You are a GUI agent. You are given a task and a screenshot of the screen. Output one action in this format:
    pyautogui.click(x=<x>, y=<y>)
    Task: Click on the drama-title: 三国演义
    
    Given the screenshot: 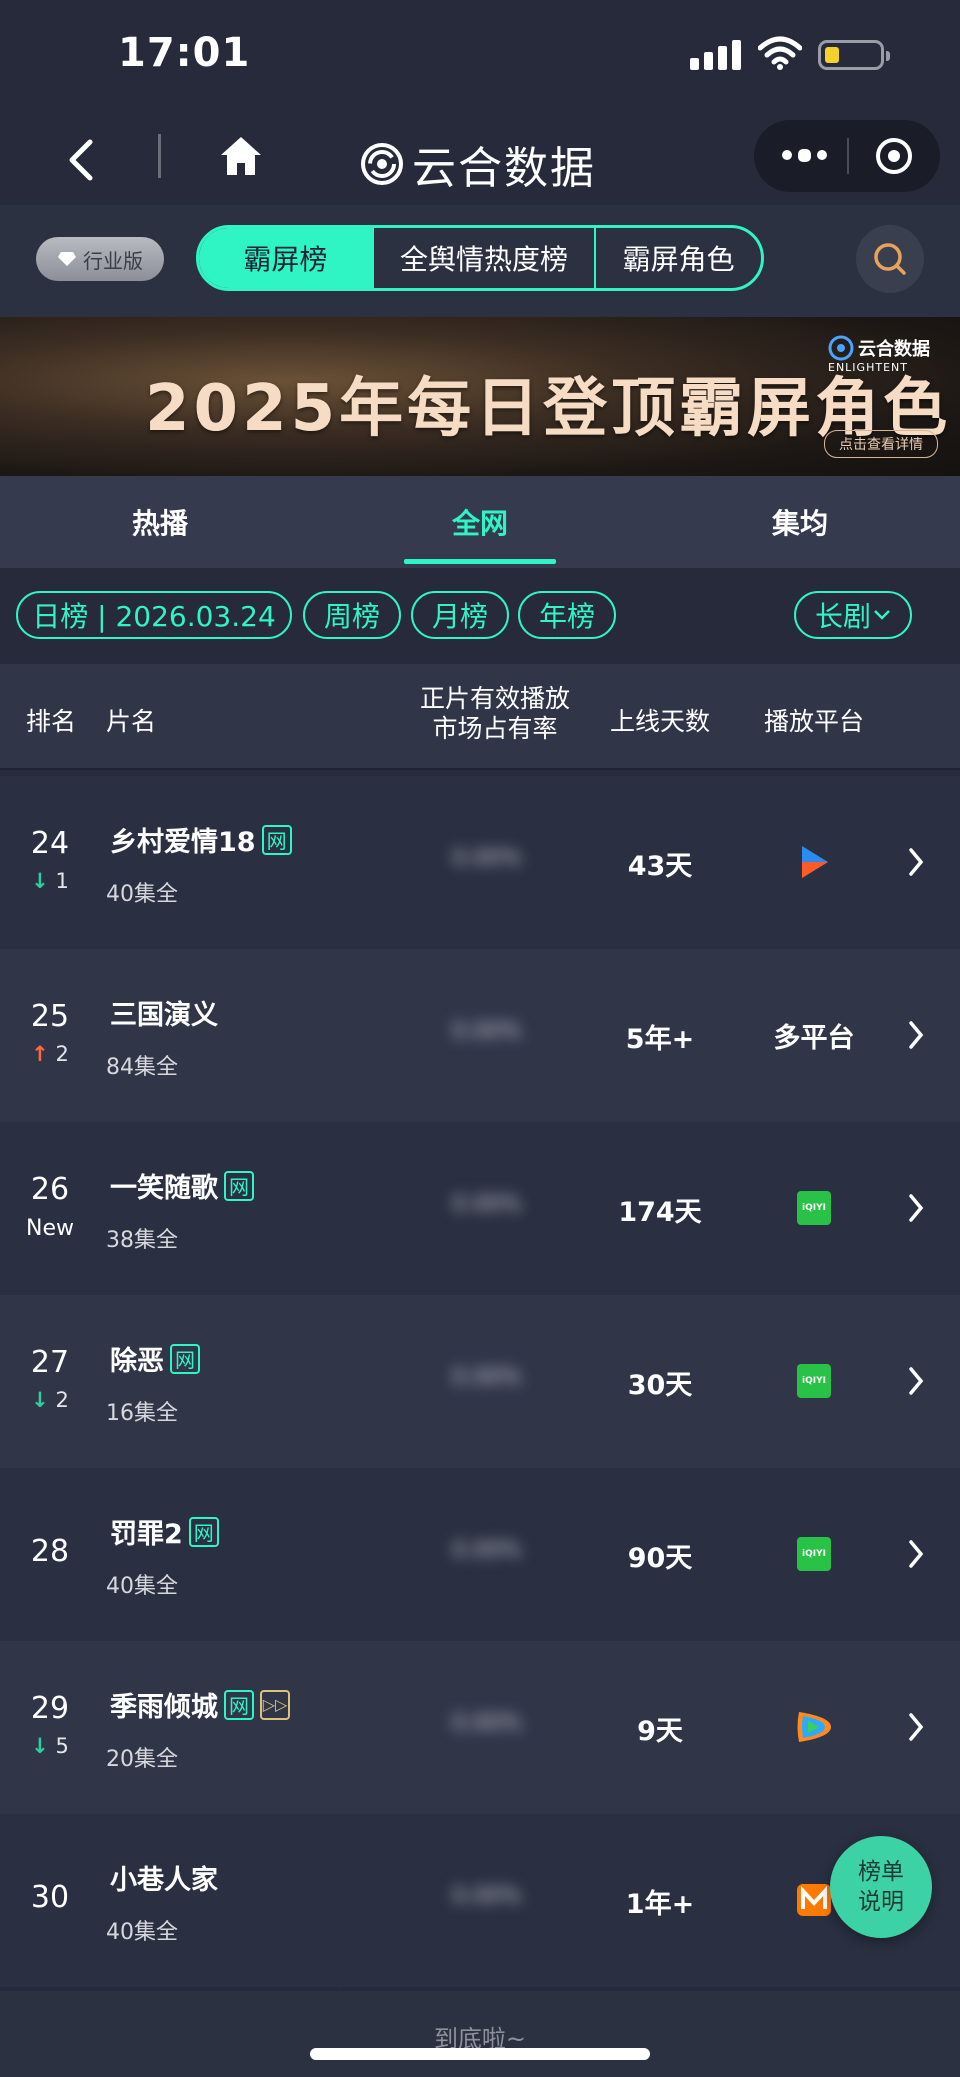 What is the action you would take?
    pyautogui.click(x=164, y=1015)
    